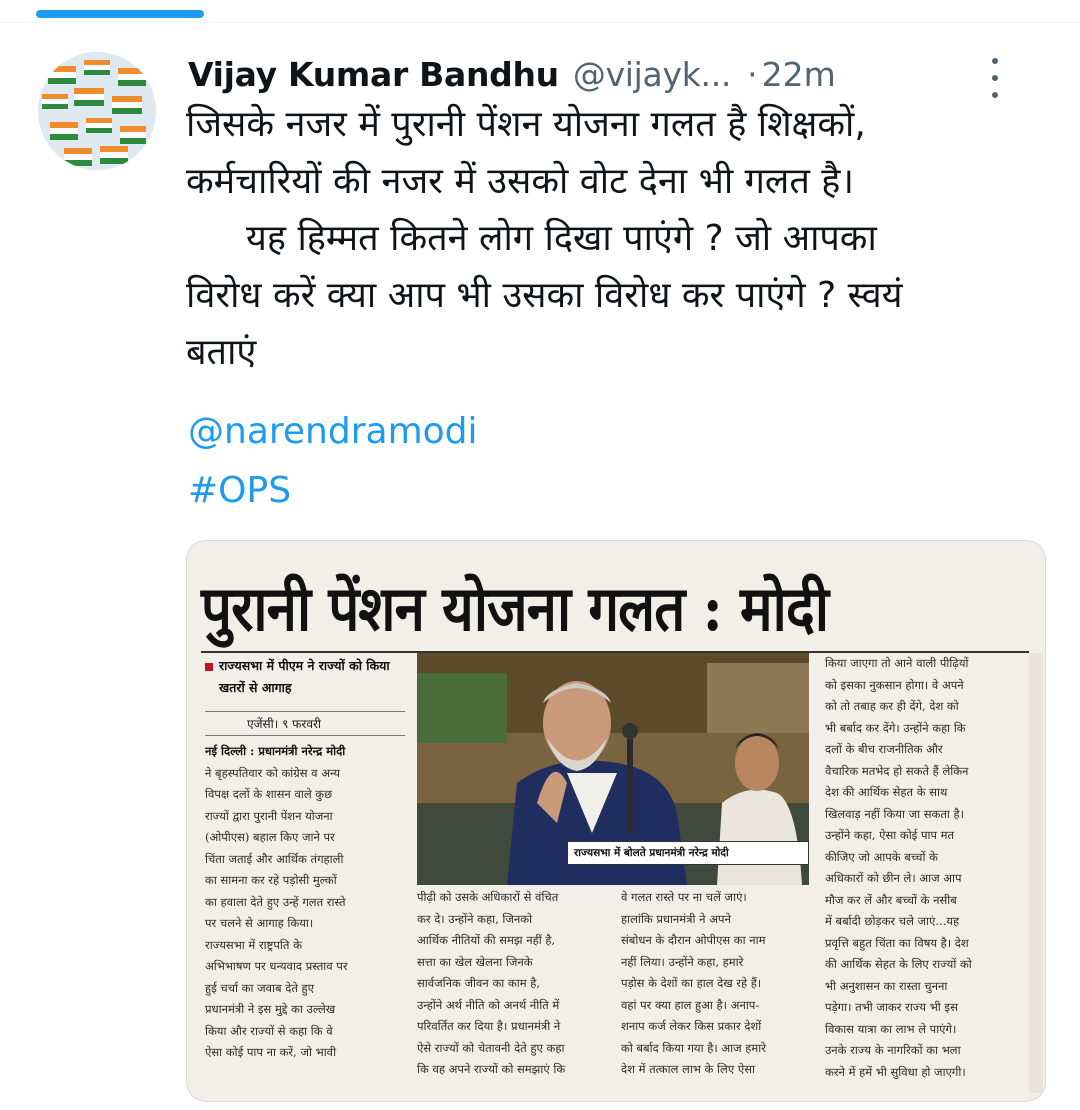  I want to click on article-line: भी बर्बाद कर देंगे। उन्होंने कहा कि, so click(895, 727).